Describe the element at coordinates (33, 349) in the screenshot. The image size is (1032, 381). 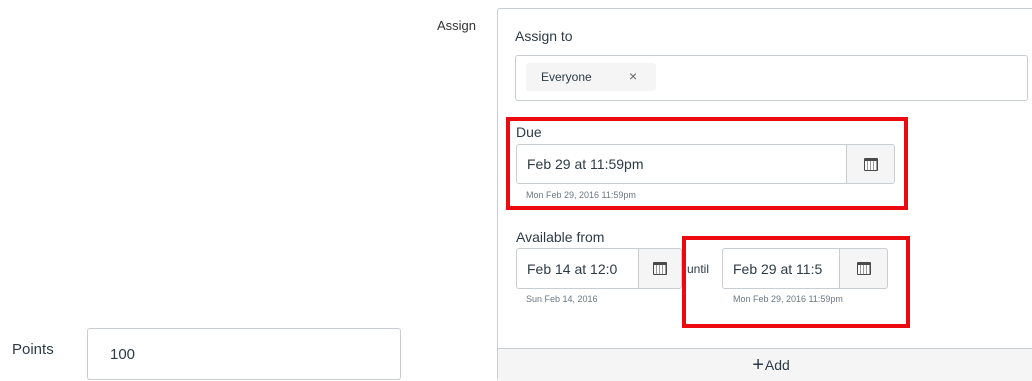
I see `points-label: Points` at that location.